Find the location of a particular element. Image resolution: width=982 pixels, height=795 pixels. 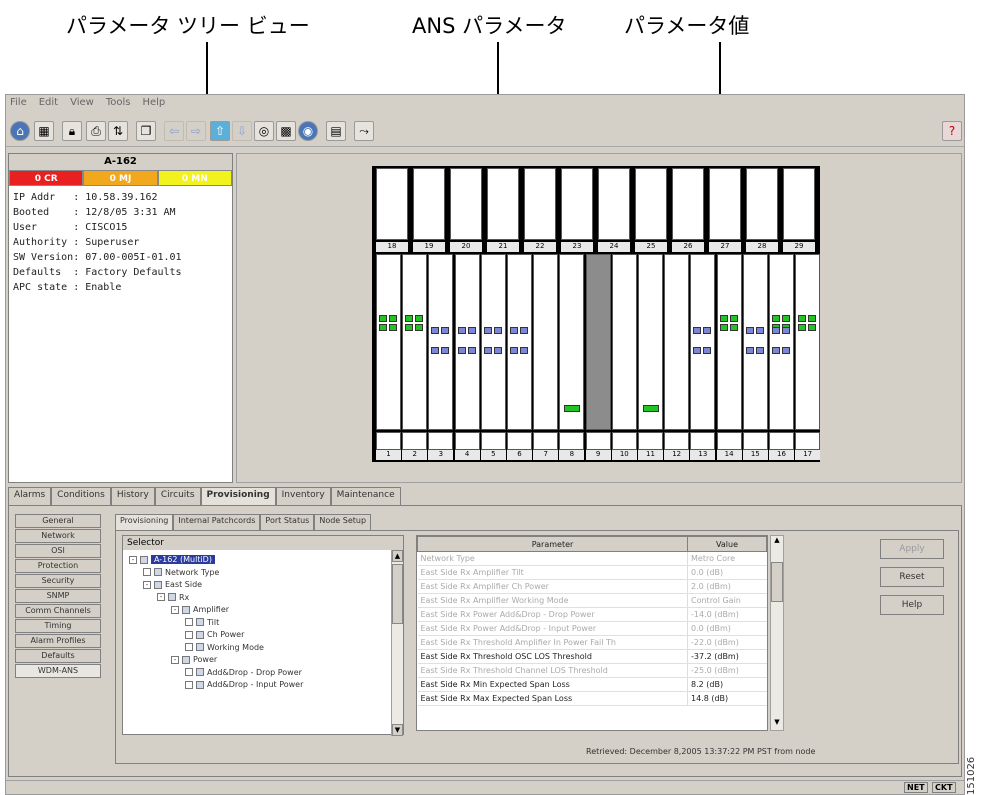

reset-button: Reset is located at coordinates (912, 577).